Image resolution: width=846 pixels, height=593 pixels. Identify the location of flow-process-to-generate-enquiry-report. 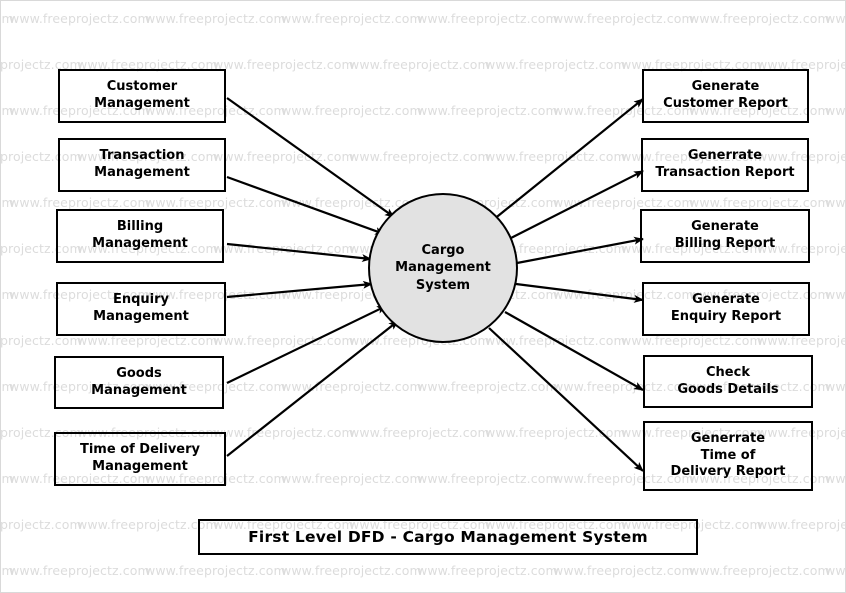
(579, 292).